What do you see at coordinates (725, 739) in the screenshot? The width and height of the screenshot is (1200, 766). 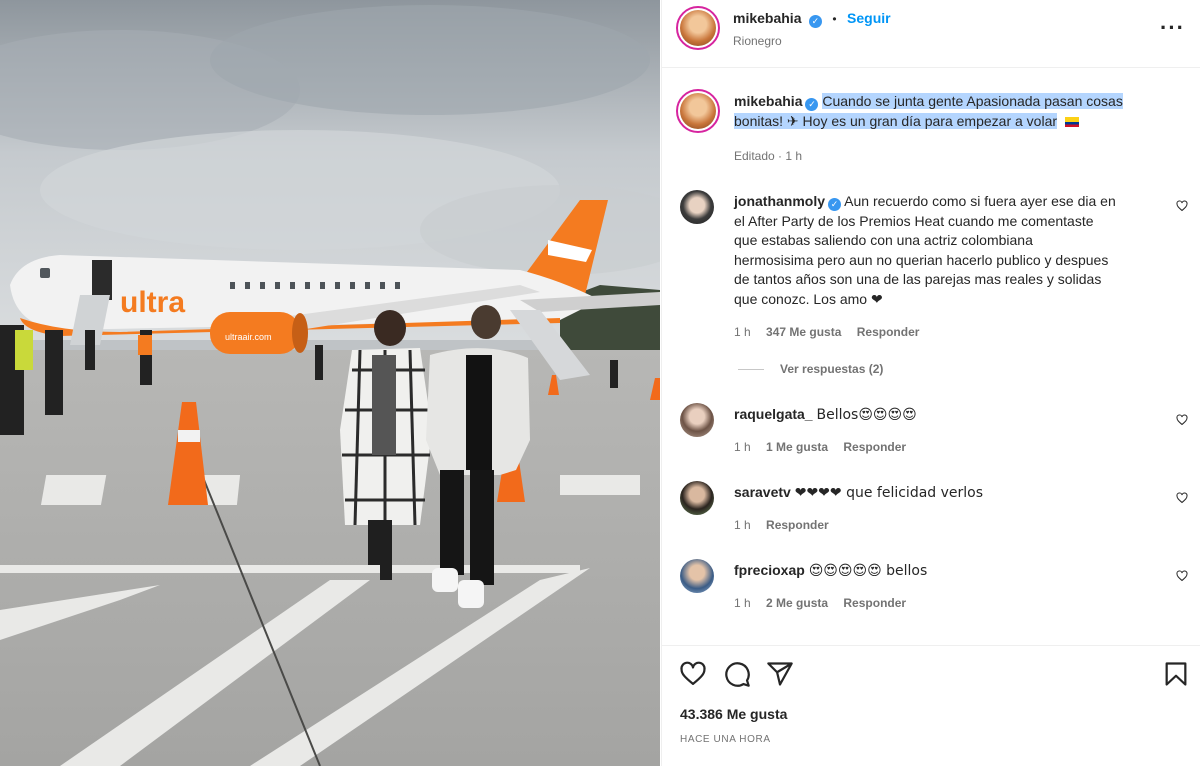 I see `post-timestamp: Hace una hora` at bounding box center [725, 739].